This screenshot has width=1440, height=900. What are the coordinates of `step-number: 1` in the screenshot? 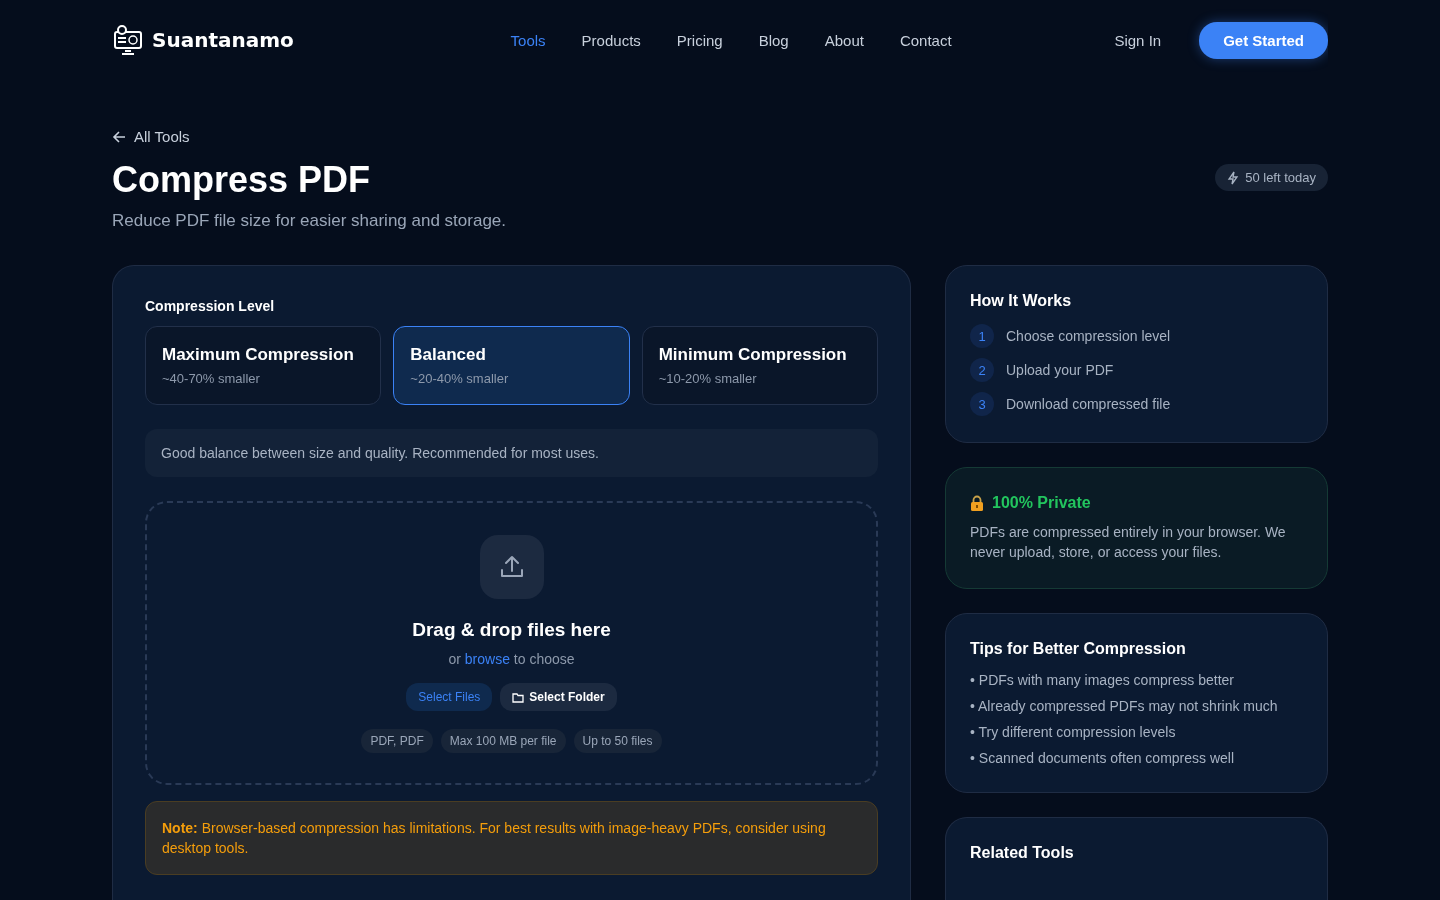 It's located at (982, 336).